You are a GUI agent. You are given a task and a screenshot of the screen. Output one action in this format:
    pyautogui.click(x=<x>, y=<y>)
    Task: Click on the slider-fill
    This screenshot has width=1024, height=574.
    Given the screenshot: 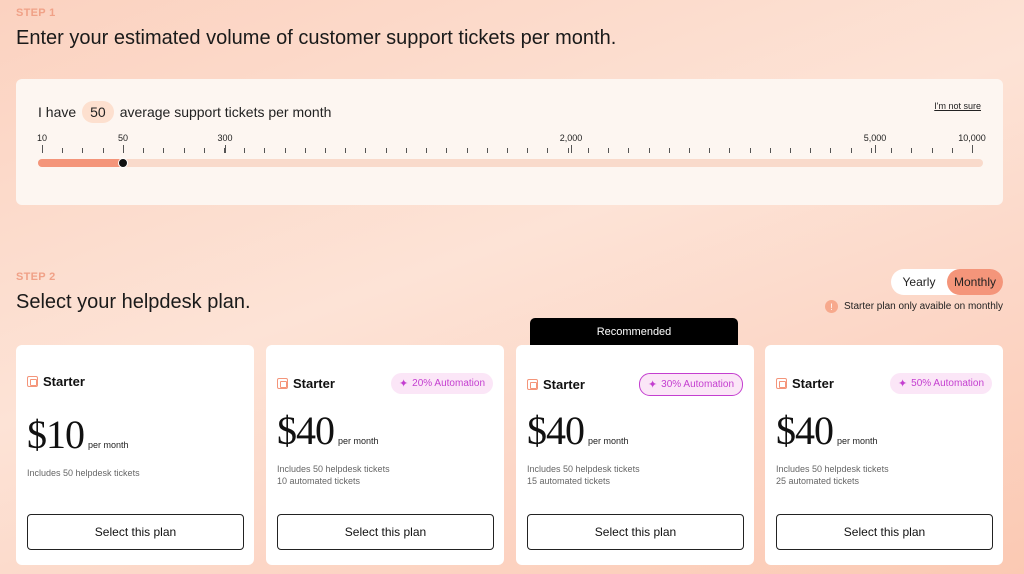 What is the action you would take?
    pyautogui.click(x=80, y=163)
    